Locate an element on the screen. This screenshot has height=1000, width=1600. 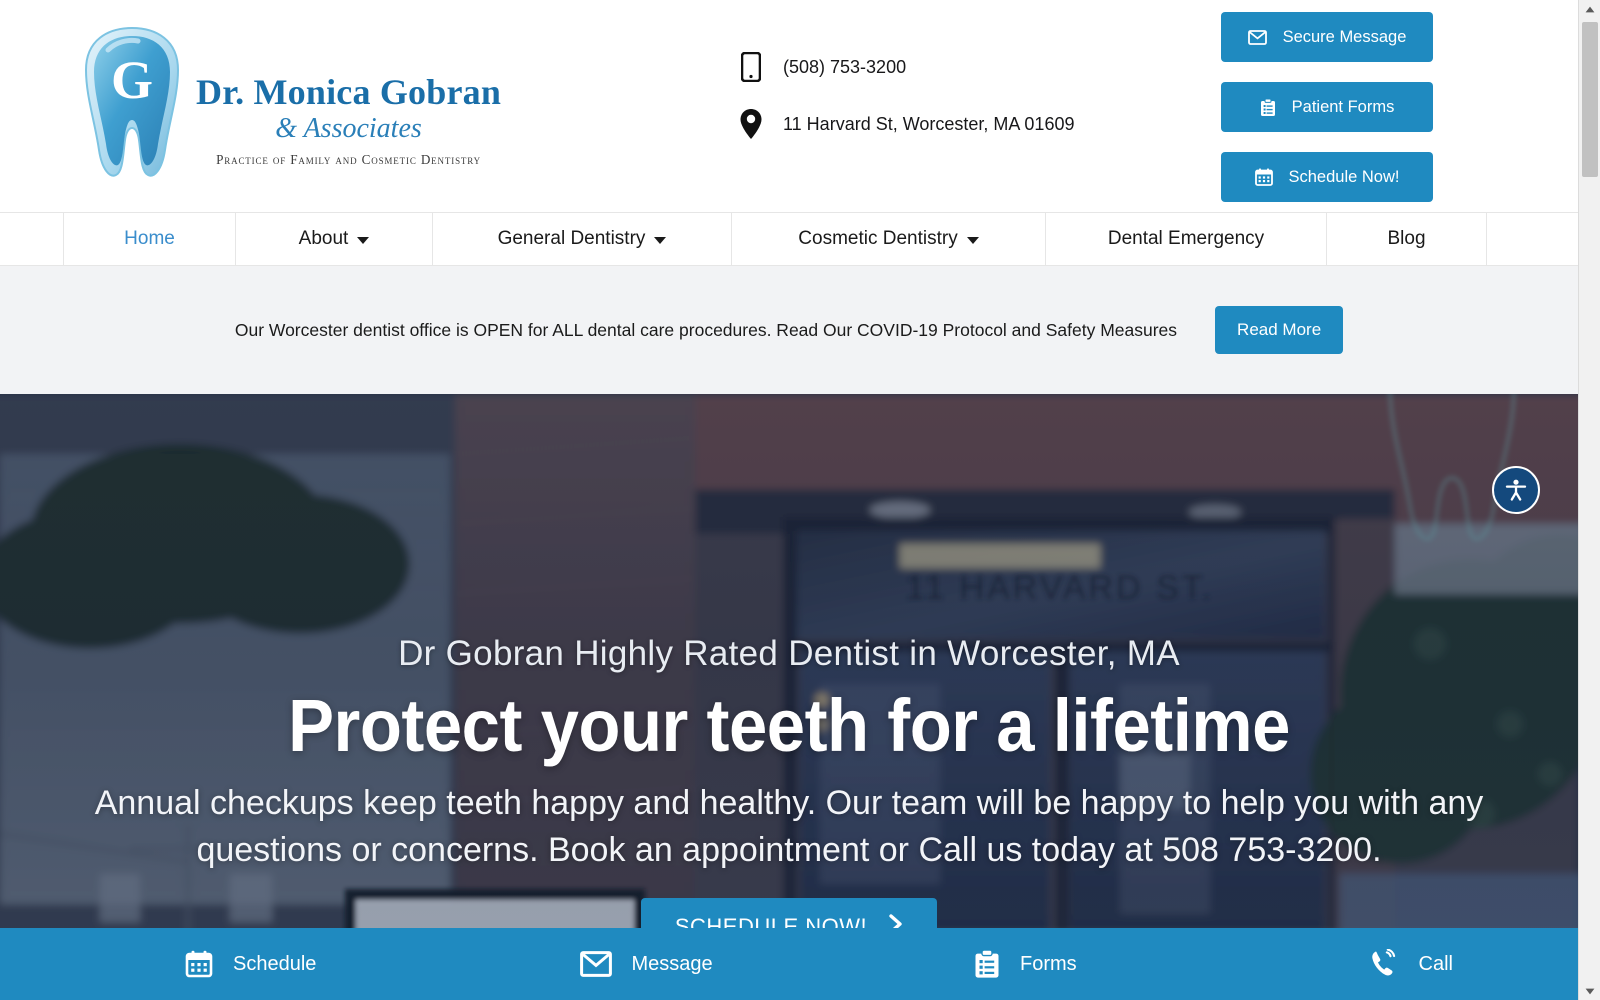
scroll-up-arrow-icon is located at coordinates (1589, 9).